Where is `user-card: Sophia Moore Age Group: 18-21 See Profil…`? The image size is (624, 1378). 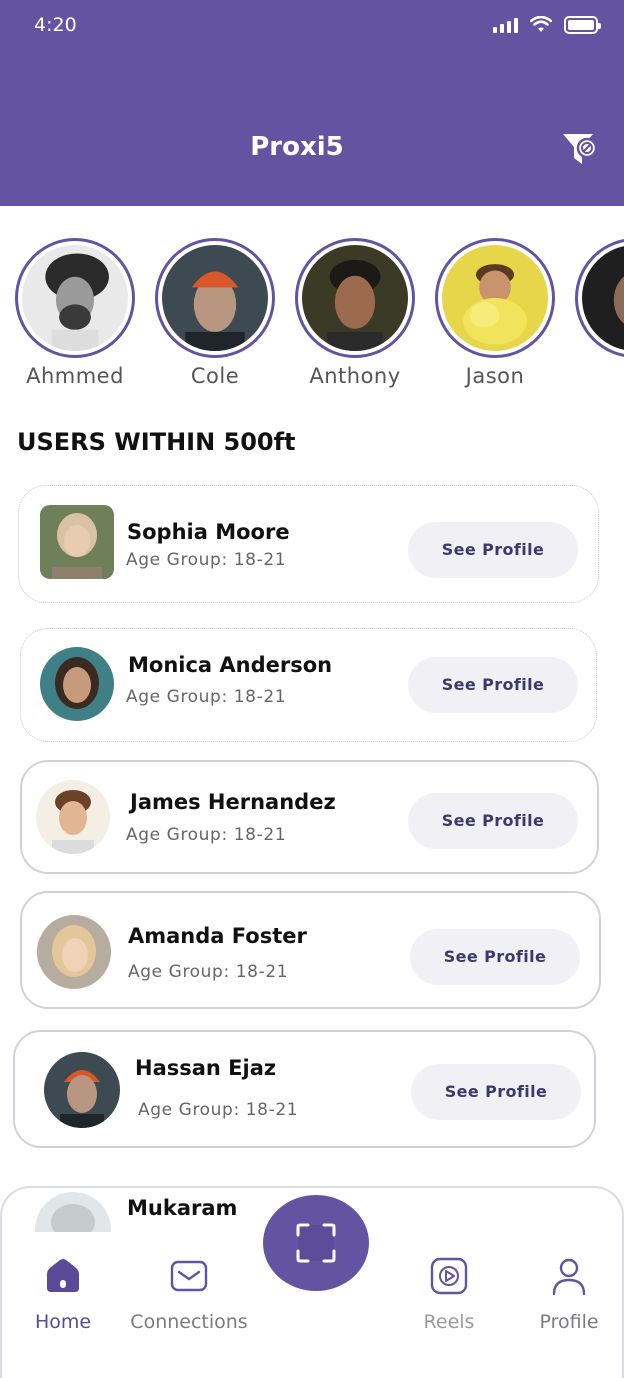
user-card: Sophia Moore Age Group: 18-21 See Profil… is located at coordinates (308, 544).